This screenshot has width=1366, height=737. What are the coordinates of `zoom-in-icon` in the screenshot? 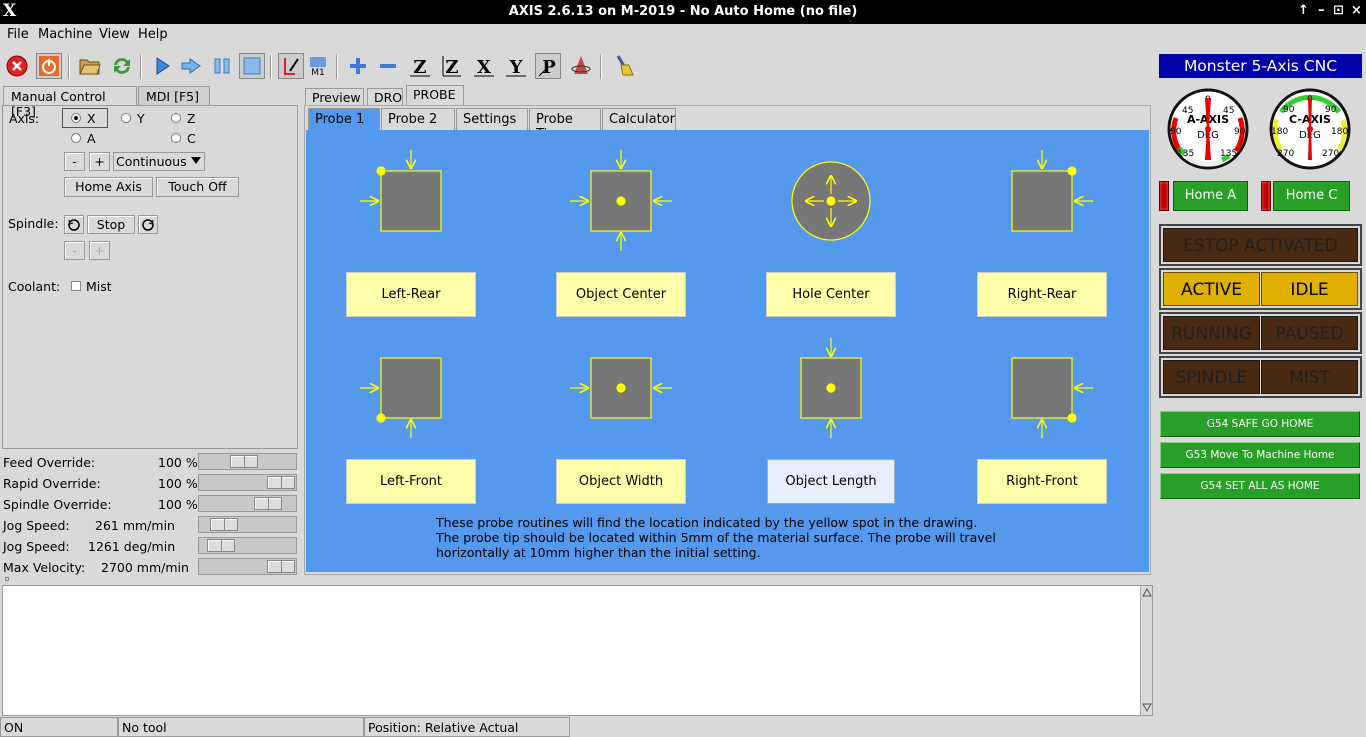 It's located at (358, 66).